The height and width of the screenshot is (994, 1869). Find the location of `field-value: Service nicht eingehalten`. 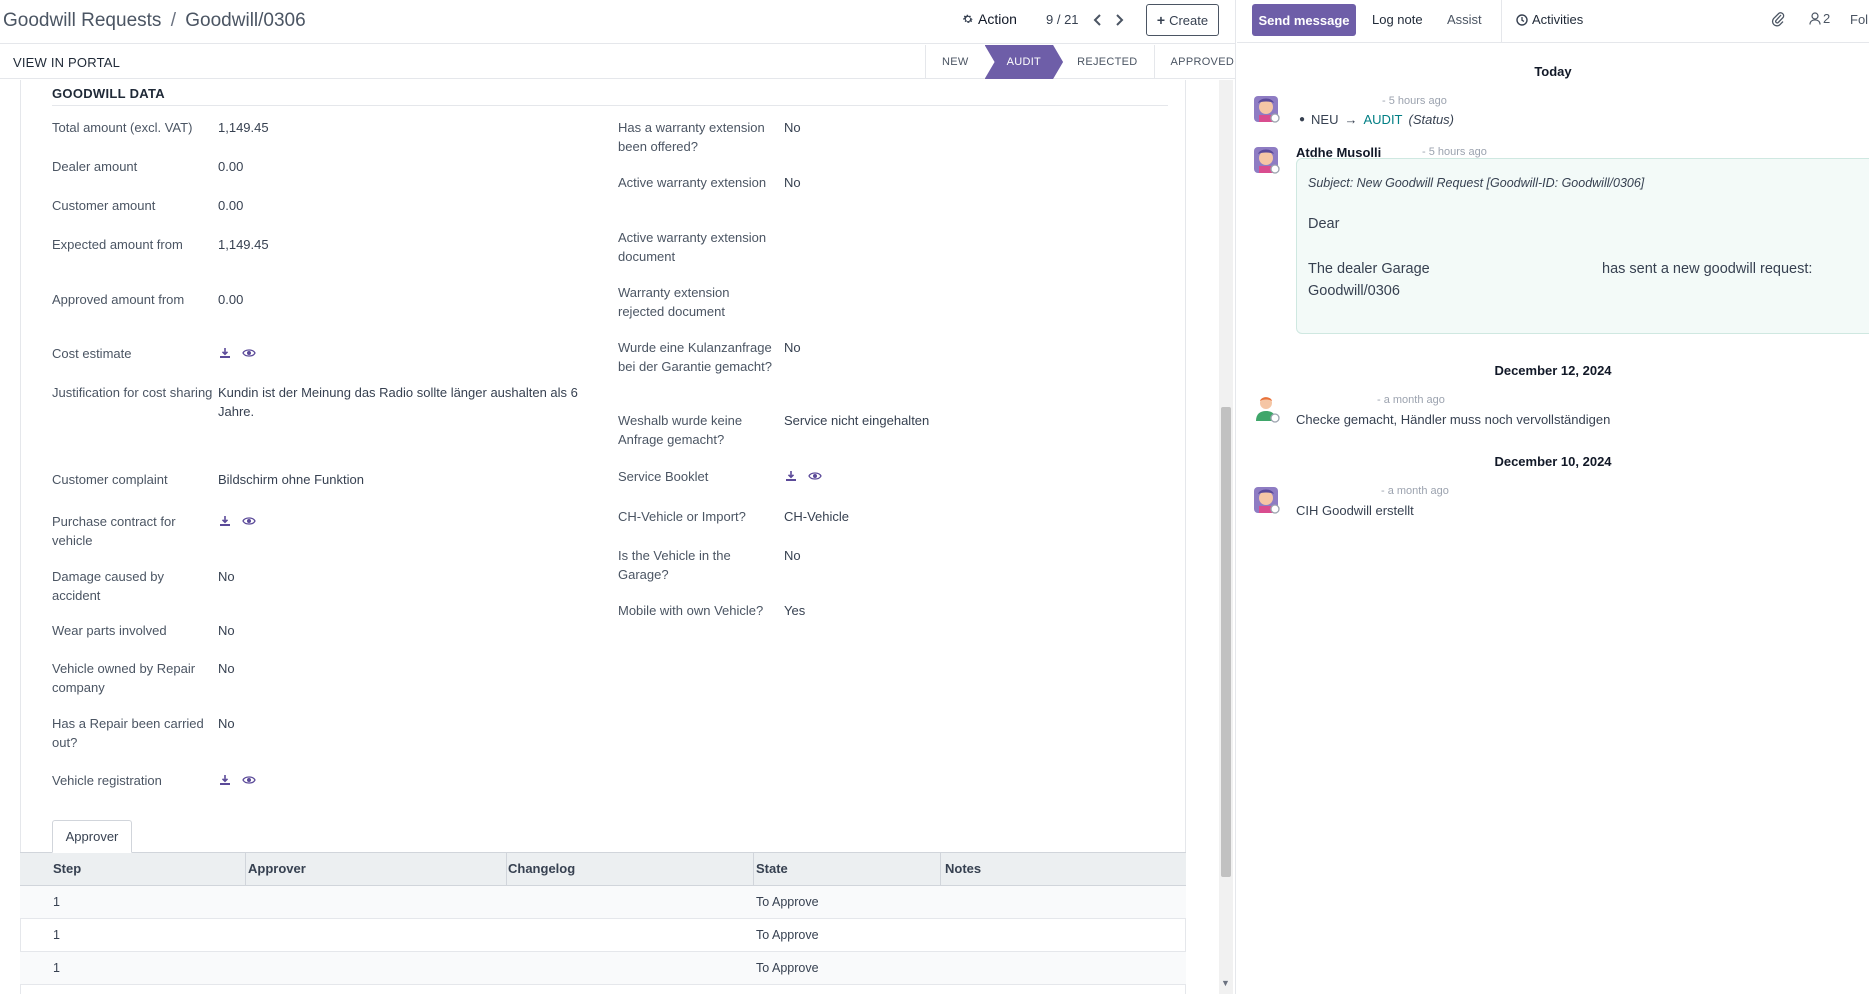

field-value: Service nicht eingehalten is located at coordinates (964, 420).